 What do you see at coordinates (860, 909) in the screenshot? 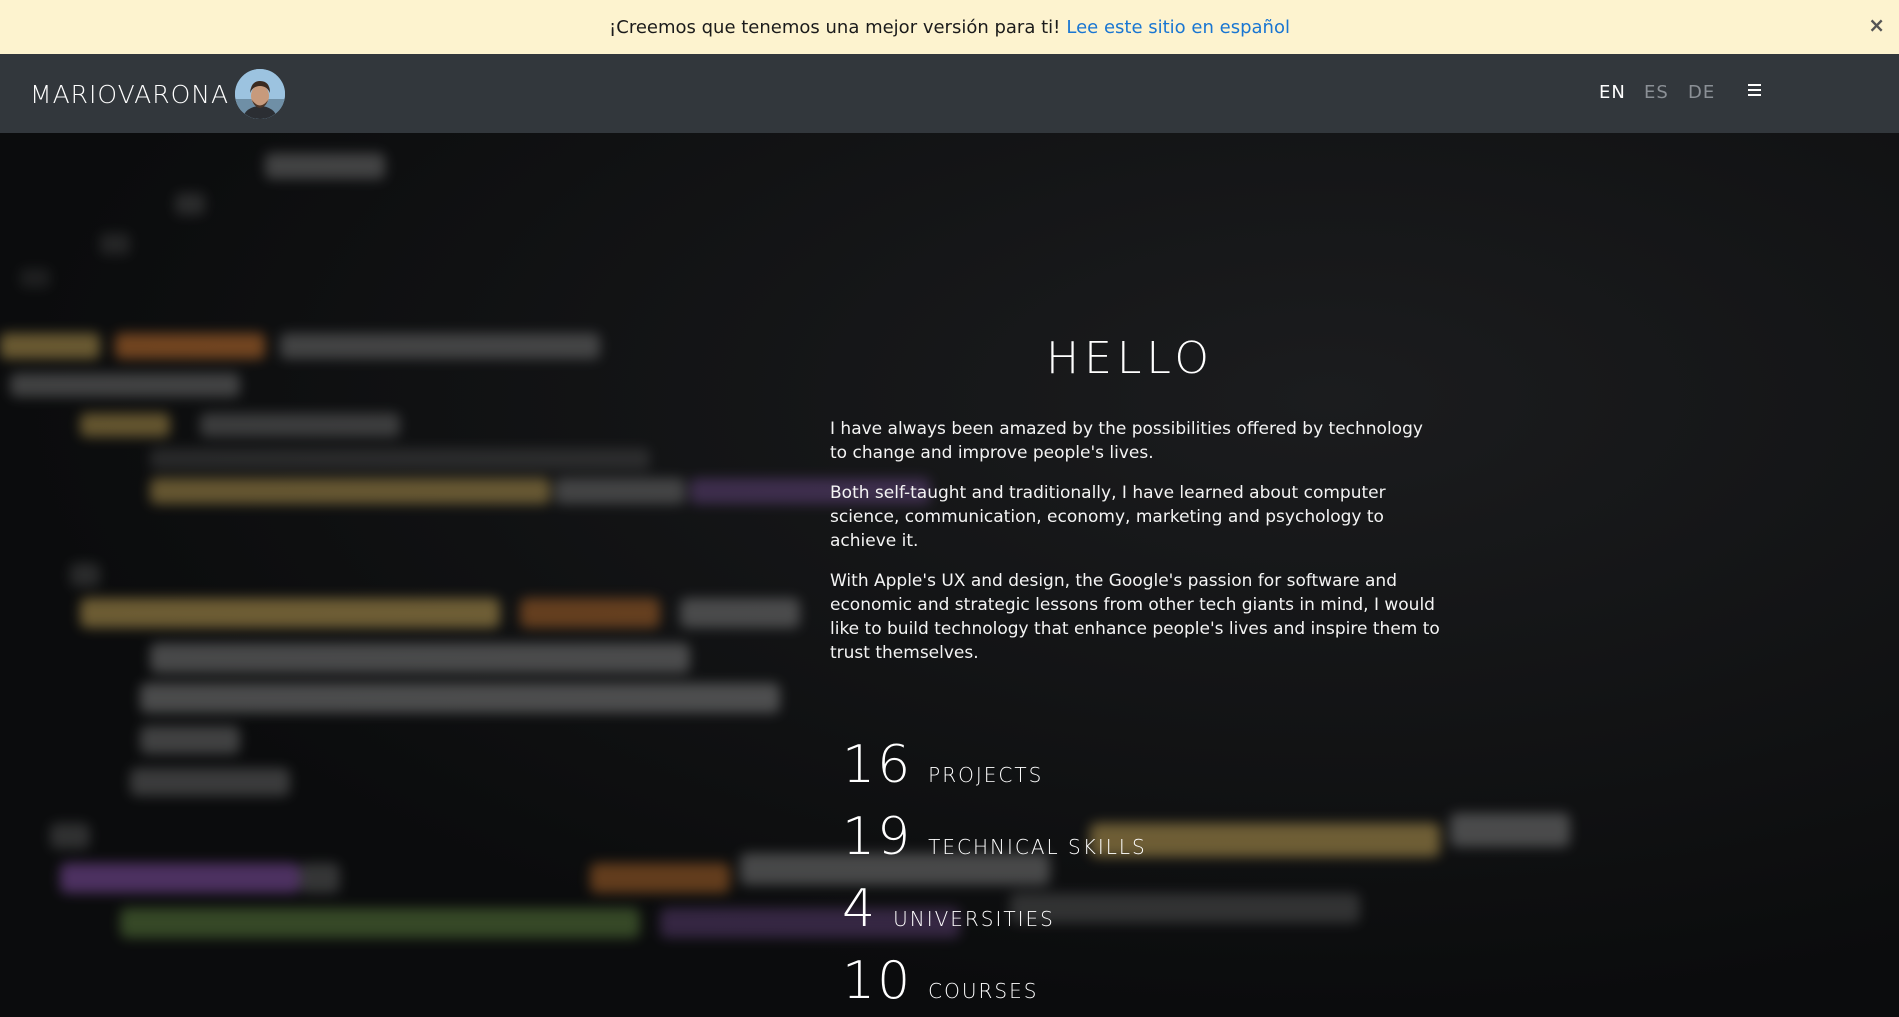
I see `stat-number: 4` at bounding box center [860, 909].